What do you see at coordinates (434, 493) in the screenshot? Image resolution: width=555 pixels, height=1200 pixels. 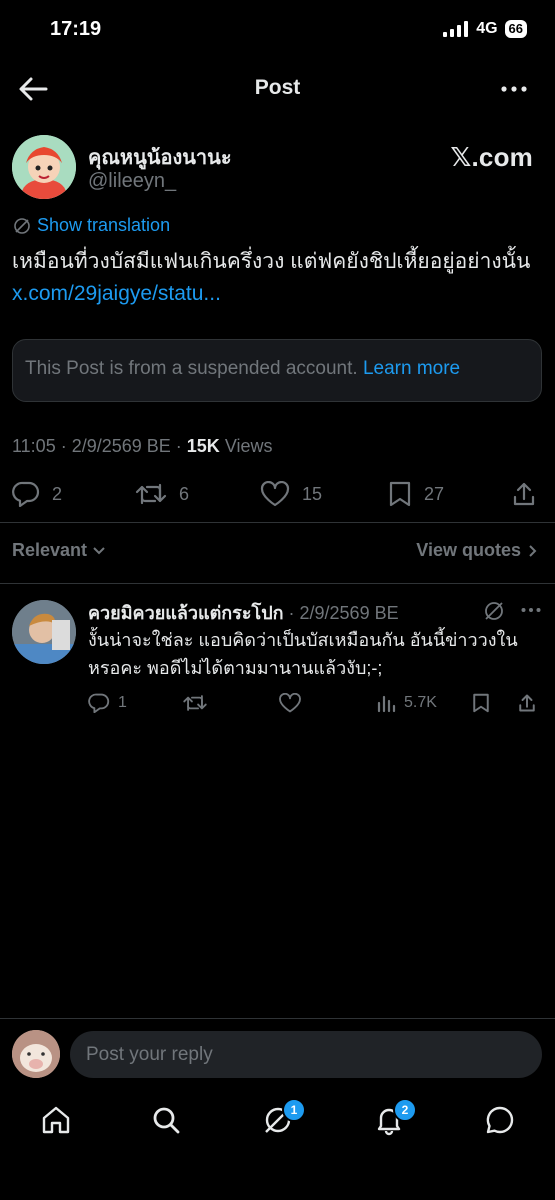 I see `bookmark-count: 27` at bounding box center [434, 493].